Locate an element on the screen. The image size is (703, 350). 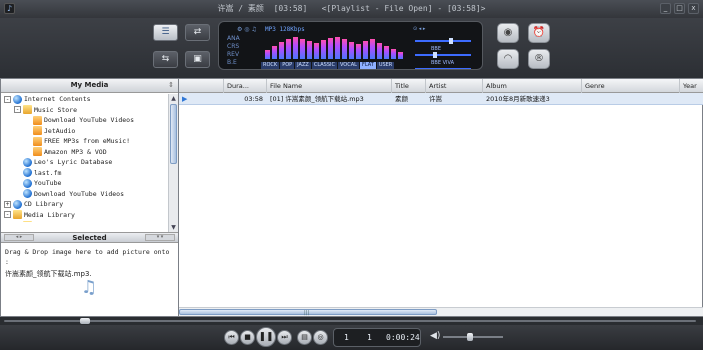
scroll-up-icon: ▲ is located at coordinates (173, 98).